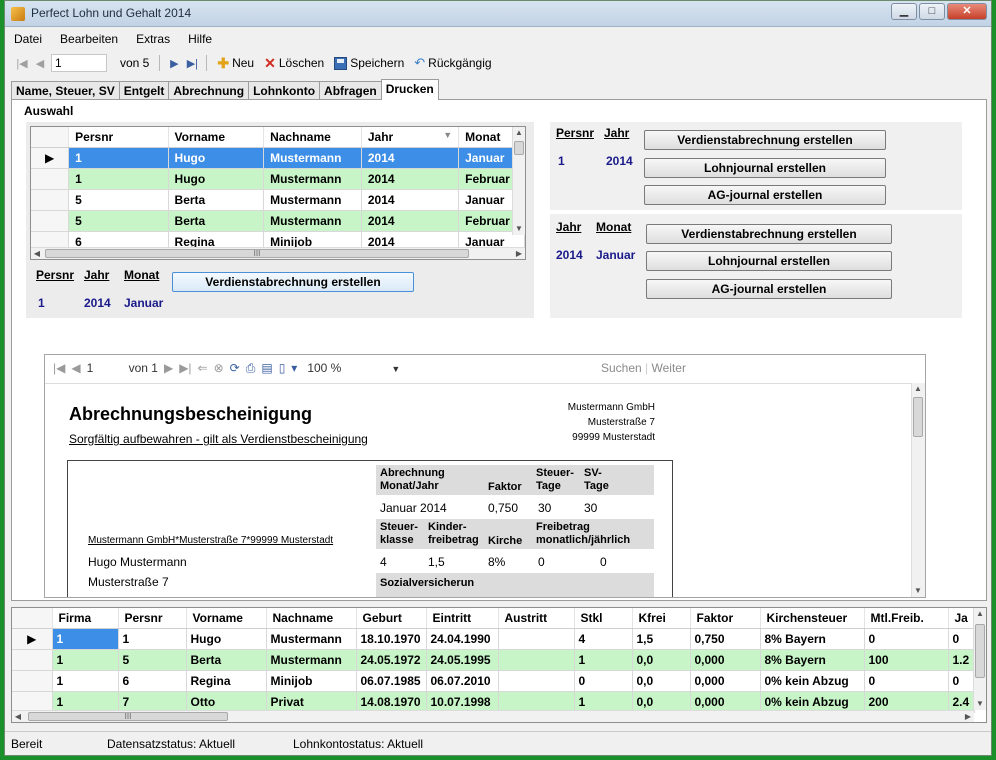  Describe the element at coordinates (765, 140) in the screenshot. I see `r1-verdienstabrechnung-button: Verdienstabrechnung erstellen` at that location.